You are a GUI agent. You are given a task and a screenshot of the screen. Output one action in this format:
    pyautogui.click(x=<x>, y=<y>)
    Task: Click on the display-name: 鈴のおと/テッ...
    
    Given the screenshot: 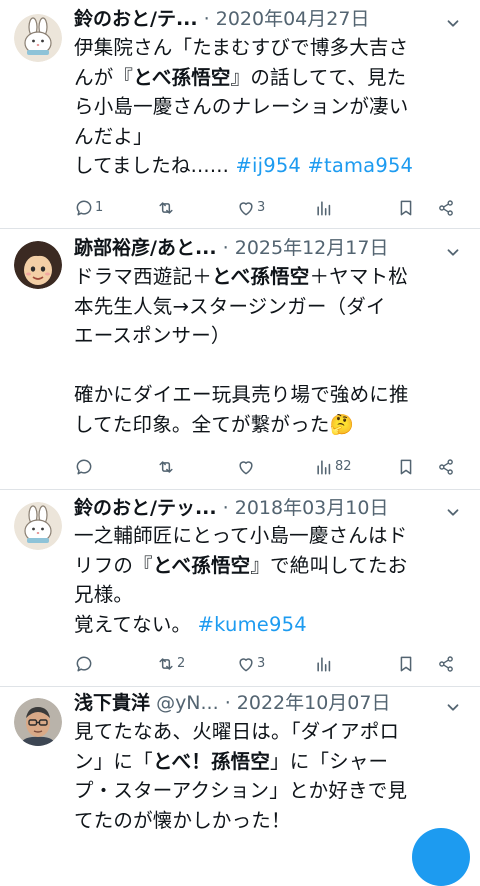 What is the action you would take?
    pyautogui.click(x=145, y=508)
    